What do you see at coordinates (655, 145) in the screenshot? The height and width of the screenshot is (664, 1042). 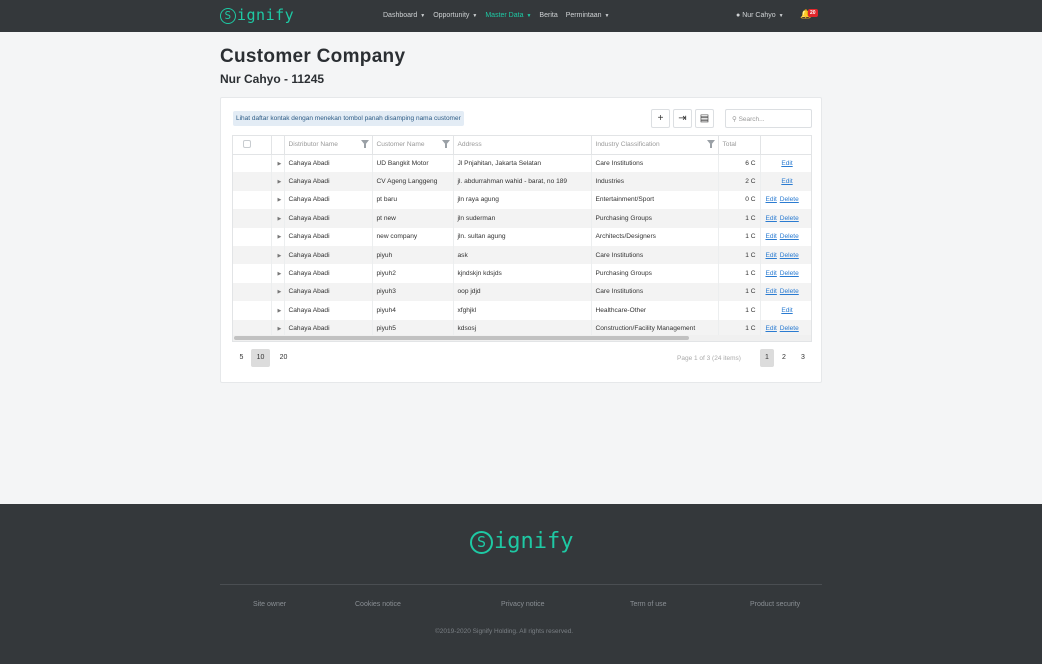 I see `col-industry-classification: Industry Classification` at bounding box center [655, 145].